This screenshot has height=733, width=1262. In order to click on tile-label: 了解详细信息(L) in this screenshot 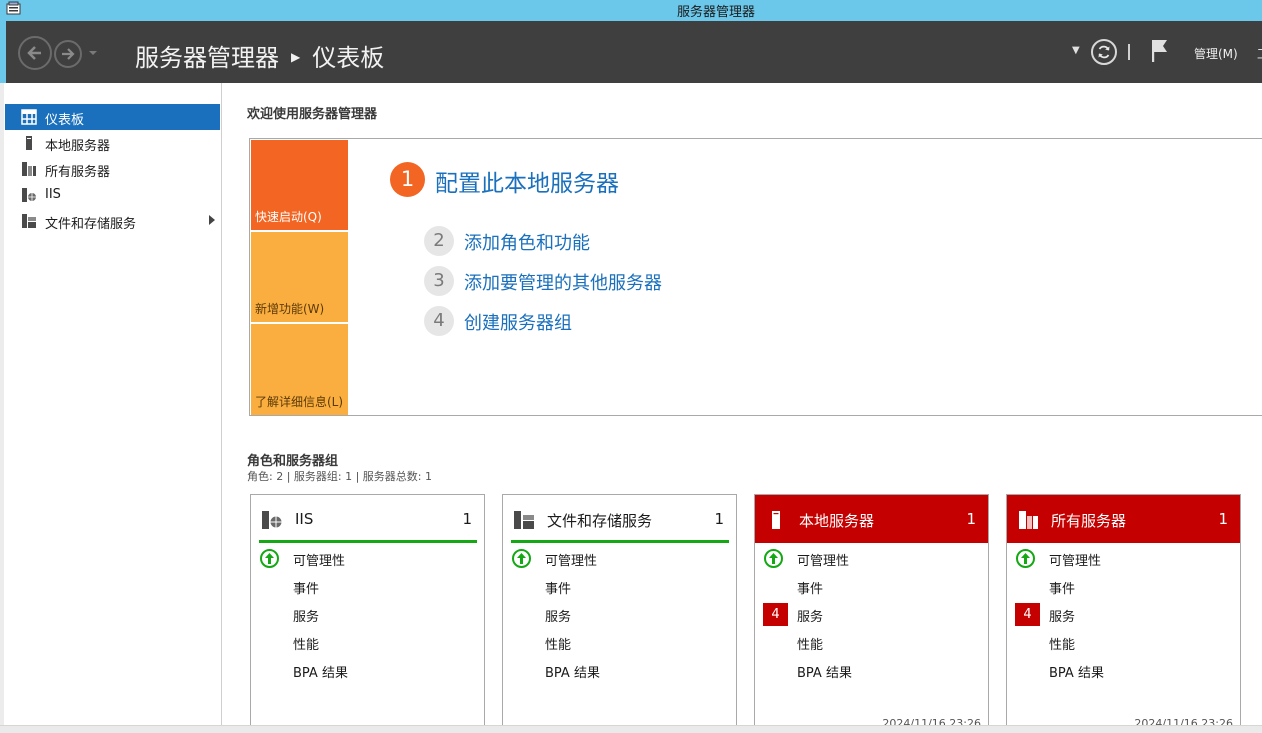, I will do `click(299, 402)`.